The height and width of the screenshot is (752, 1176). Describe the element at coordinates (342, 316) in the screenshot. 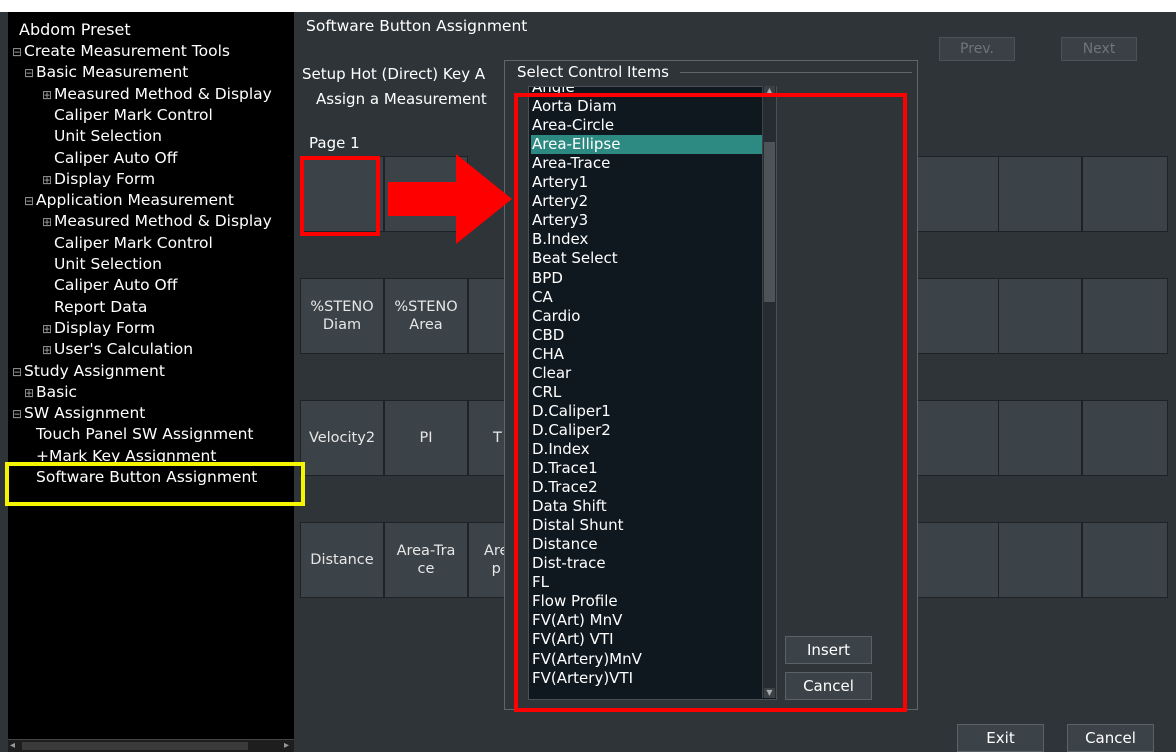

I see `grid-button-steno-diam: %STENO Diam` at that location.